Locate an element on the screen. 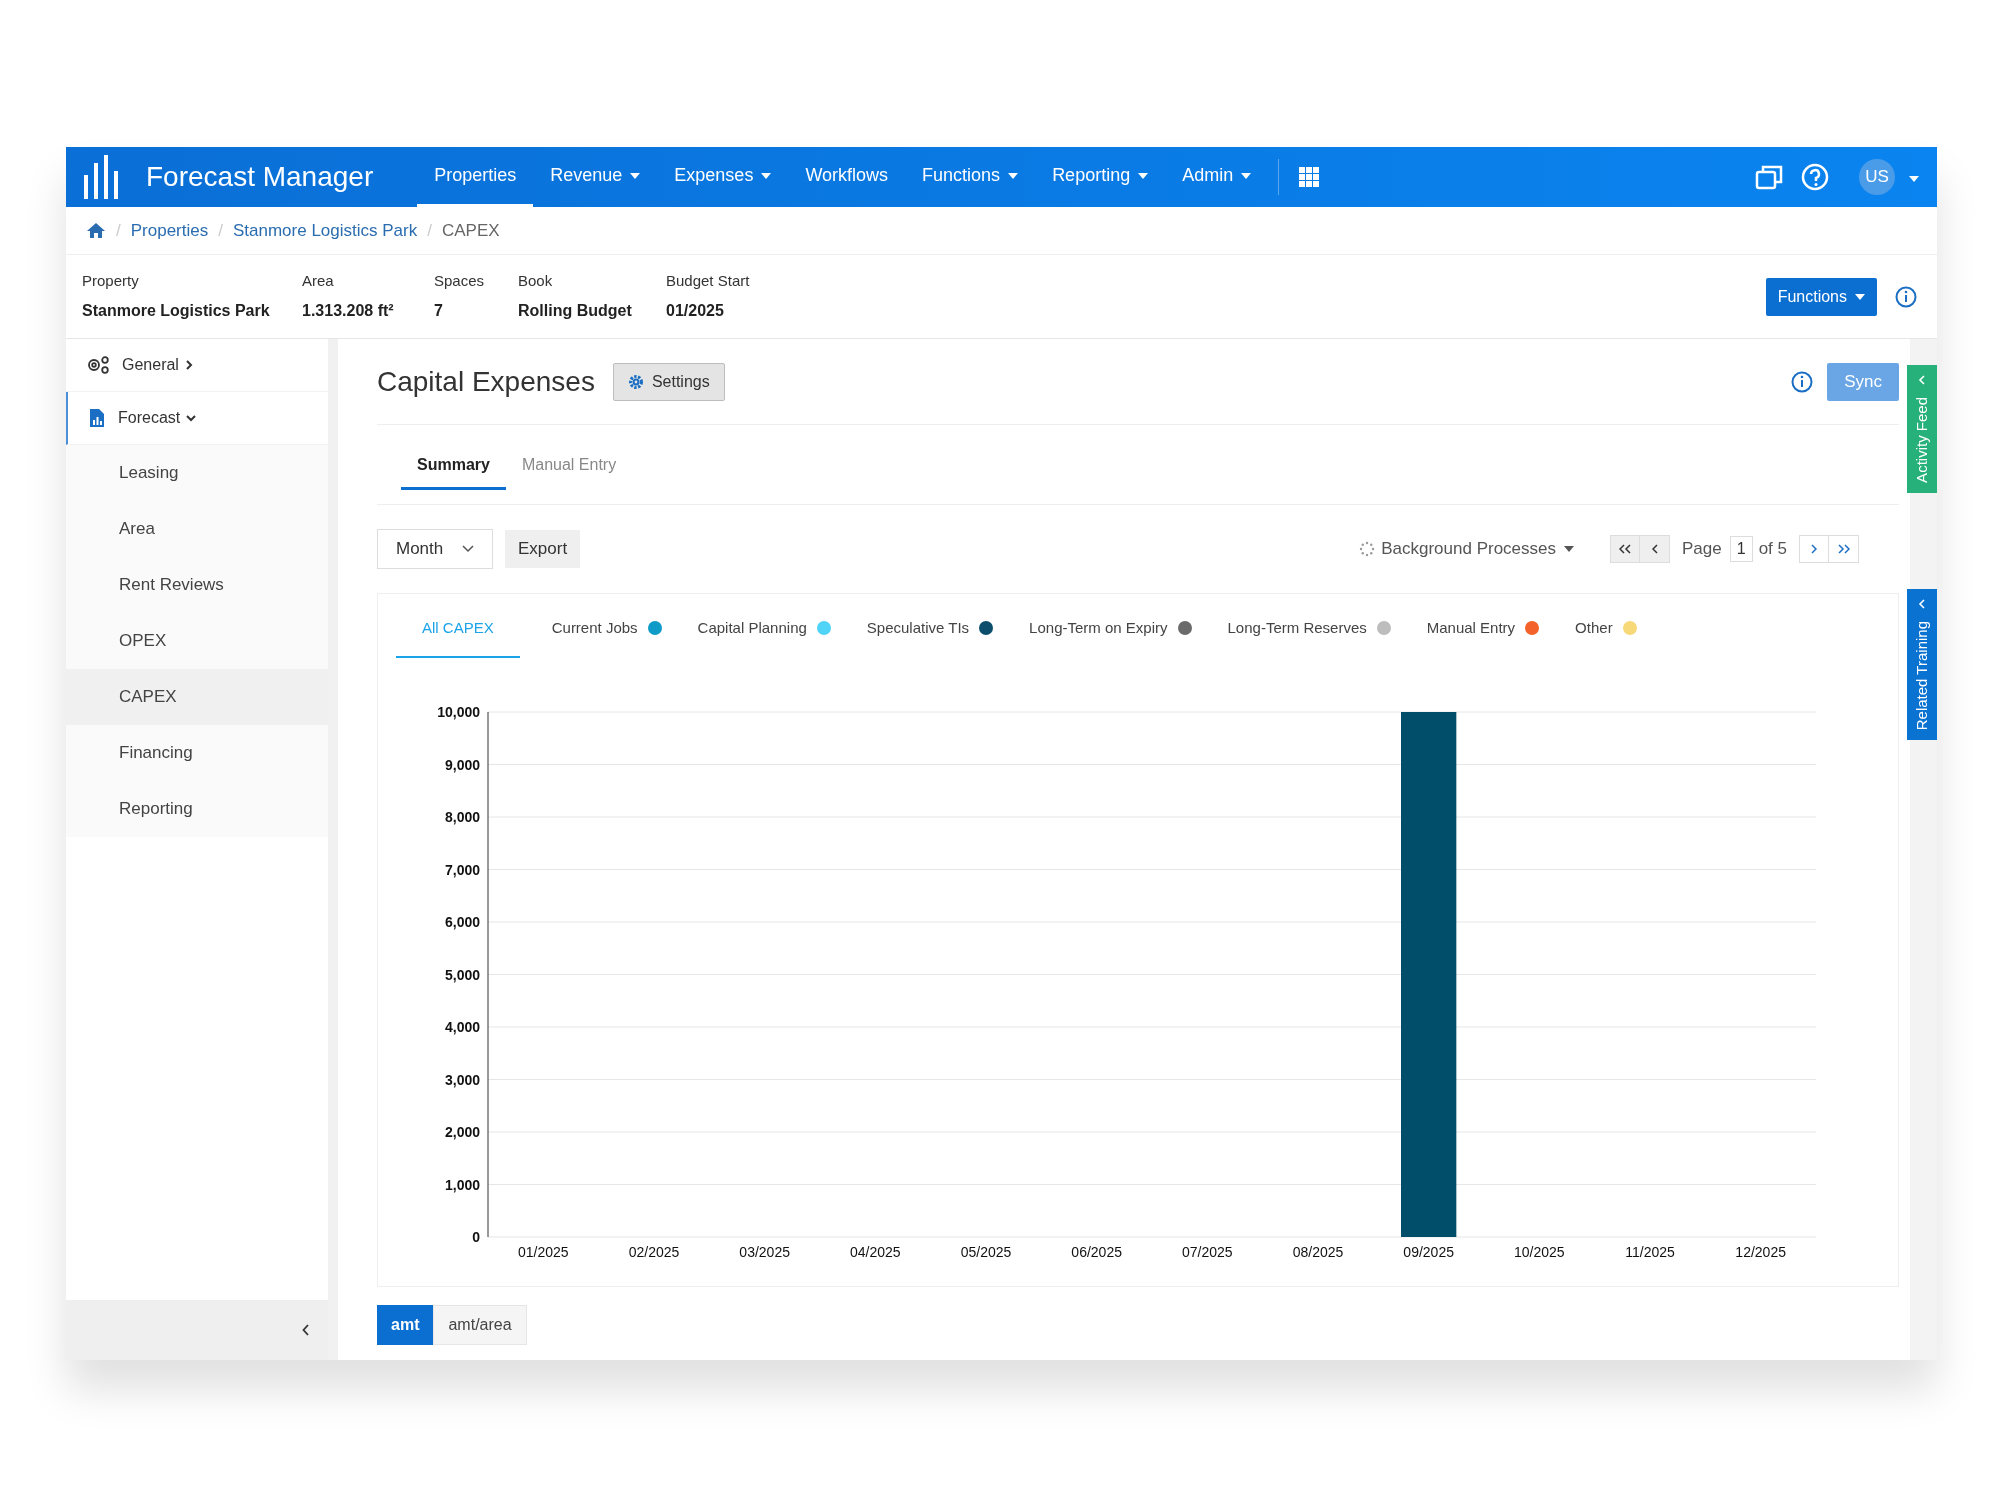  side-panel-tab: Related Training is located at coordinates (1922, 664).